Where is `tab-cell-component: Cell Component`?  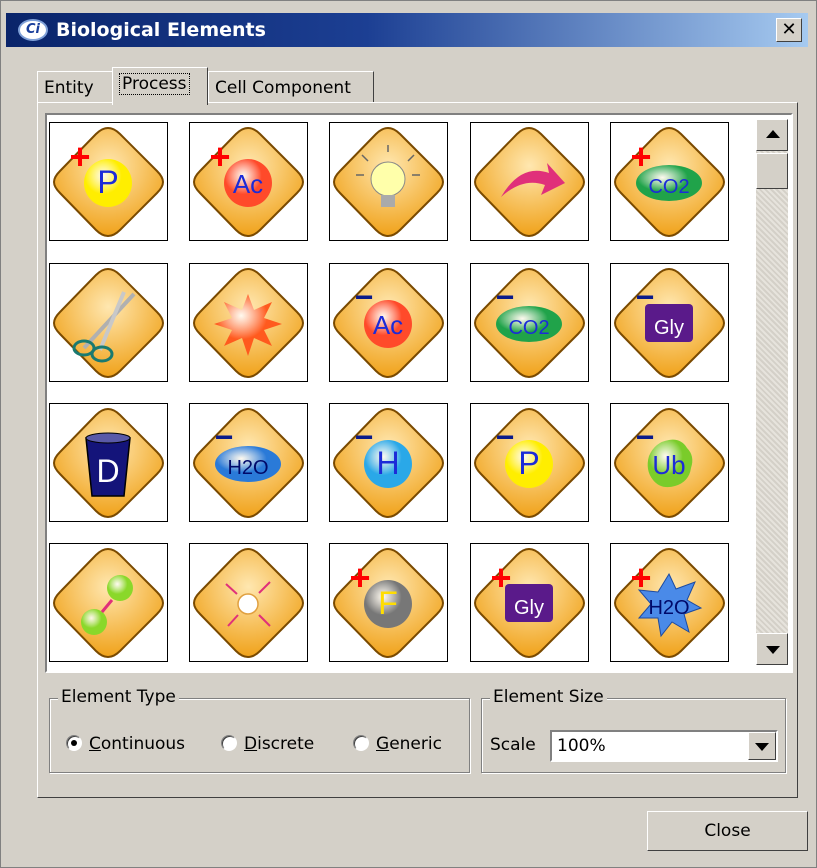 tab-cell-component: Cell Component is located at coordinates (291, 87).